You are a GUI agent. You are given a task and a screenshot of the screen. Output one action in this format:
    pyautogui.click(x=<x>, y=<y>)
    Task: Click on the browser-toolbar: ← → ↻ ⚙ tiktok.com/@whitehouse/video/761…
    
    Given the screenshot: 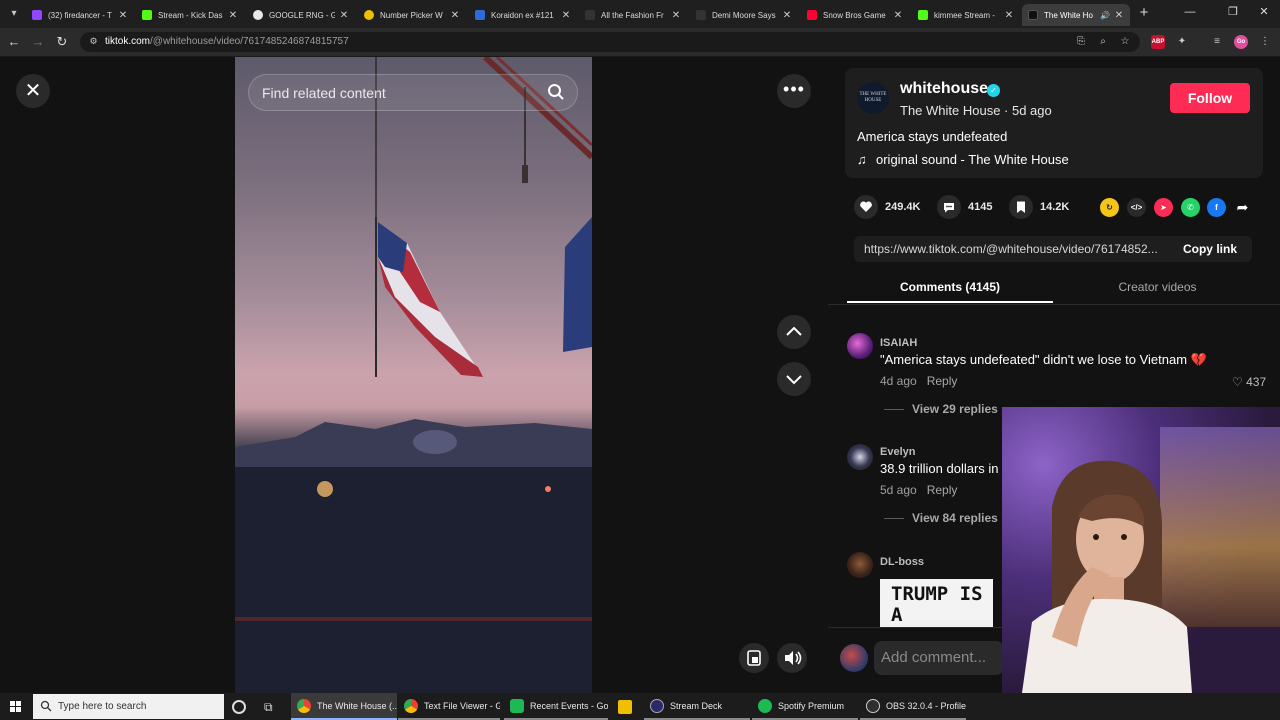 What is the action you would take?
    pyautogui.click(x=640, y=42)
    